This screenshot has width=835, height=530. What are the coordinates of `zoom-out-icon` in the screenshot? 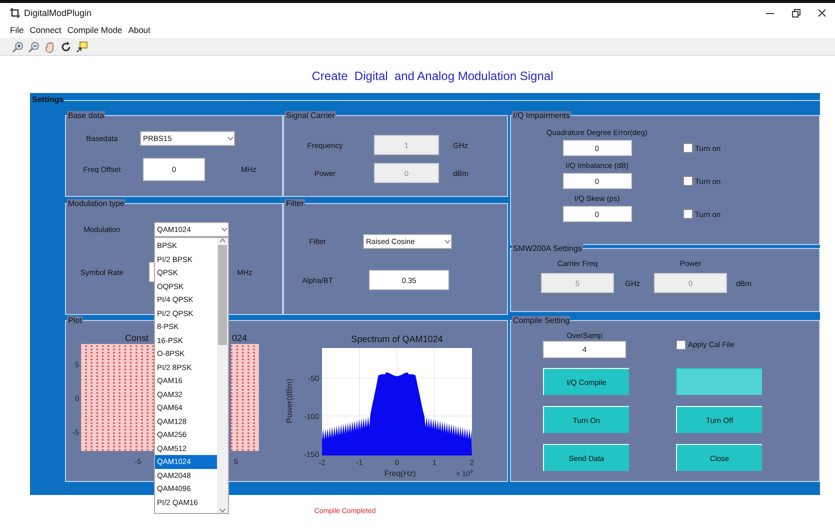 It's located at (34, 46).